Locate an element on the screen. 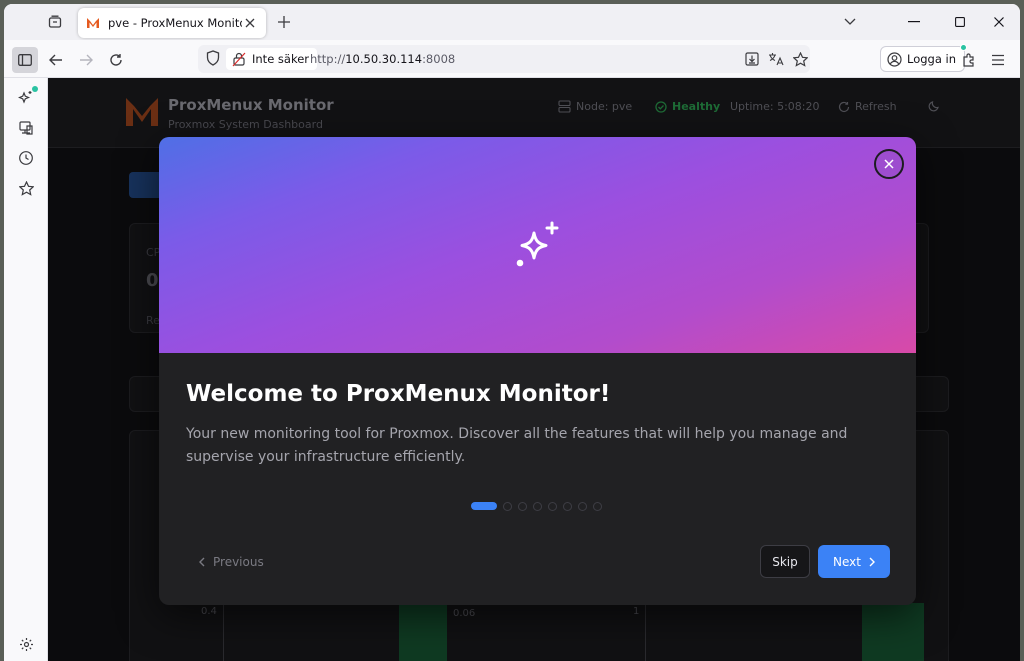  refresh-button: Refresh is located at coordinates (867, 106).